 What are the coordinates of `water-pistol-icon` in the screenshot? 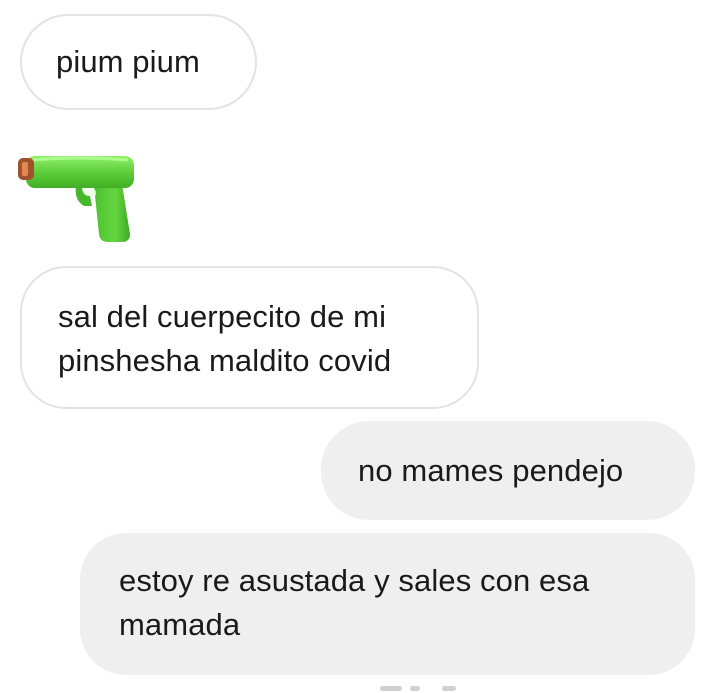 It's located at (78, 197).